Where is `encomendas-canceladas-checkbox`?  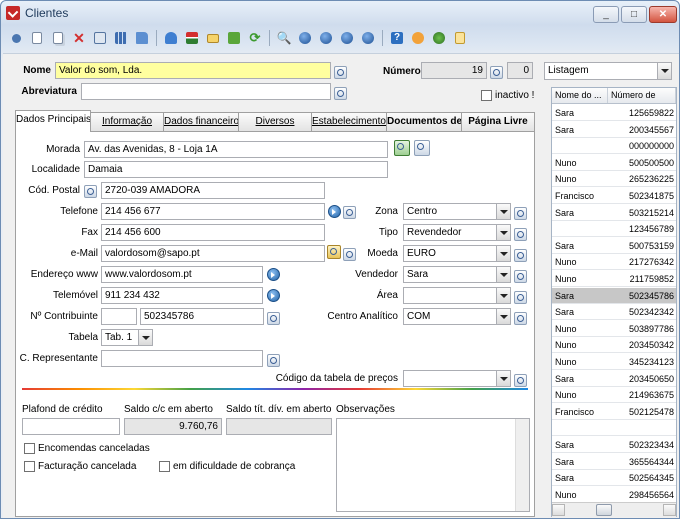 encomendas-canceladas-checkbox is located at coordinates (29, 448).